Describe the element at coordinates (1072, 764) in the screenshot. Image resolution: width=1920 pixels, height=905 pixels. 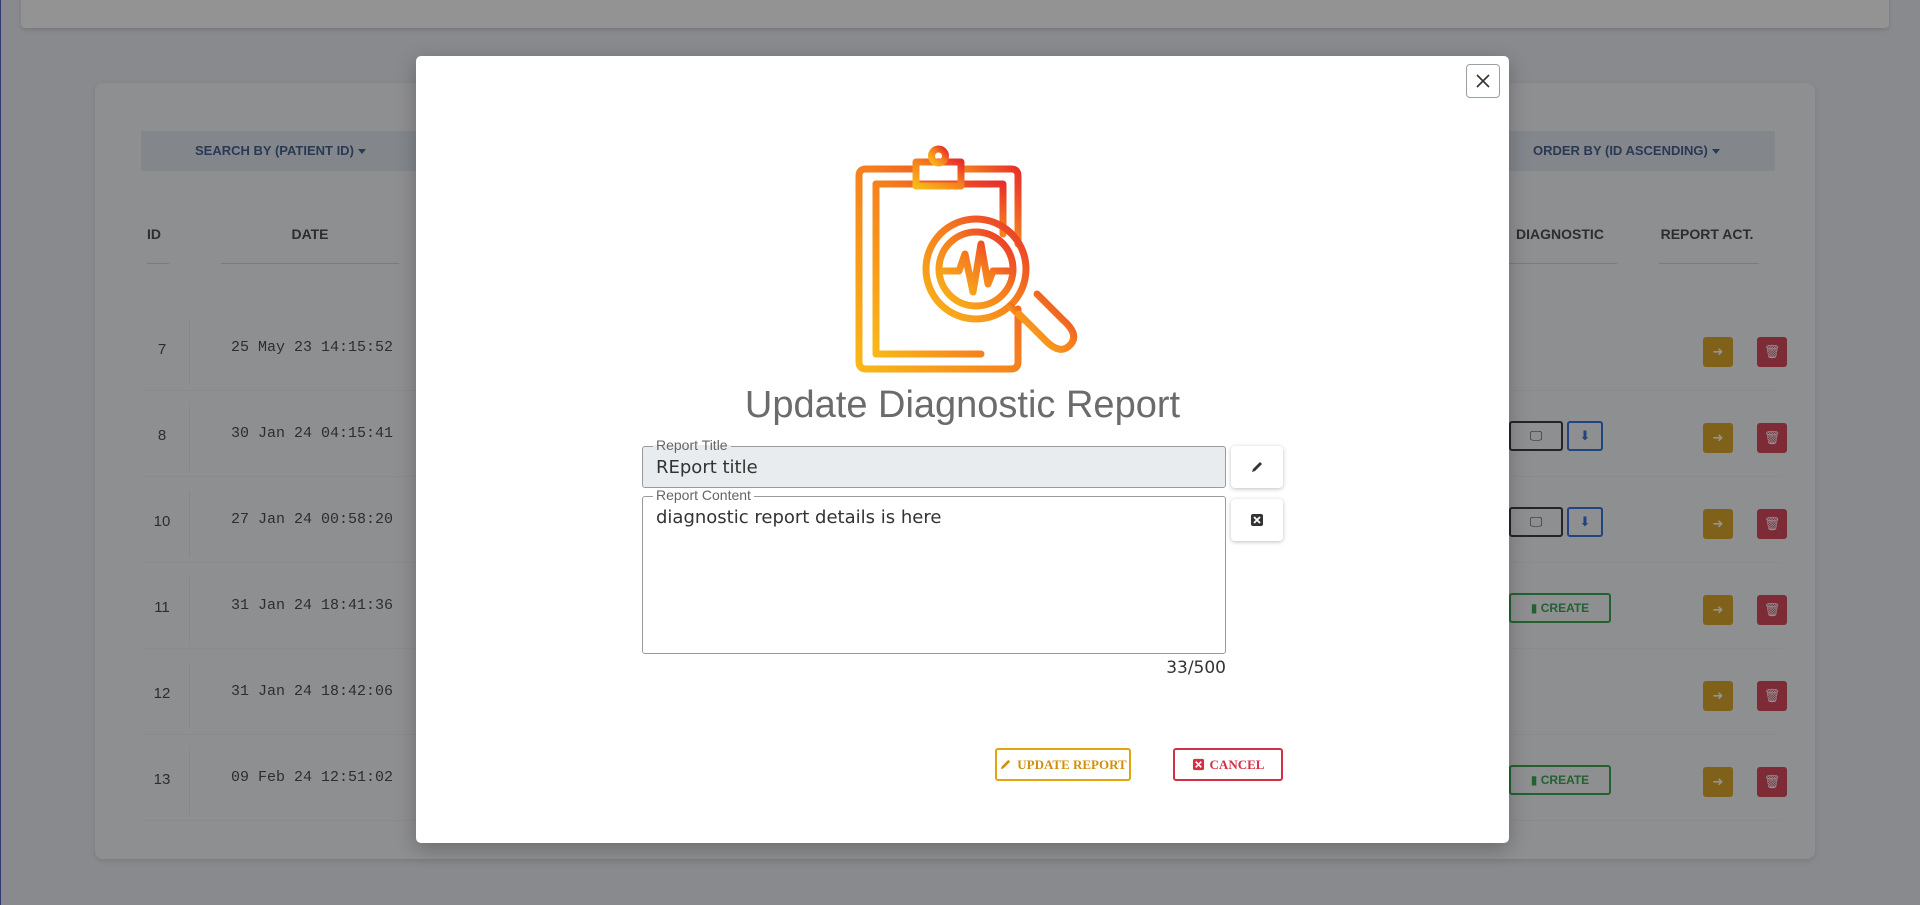
I see `update-report-label: UPDATE REPORT` at that location.